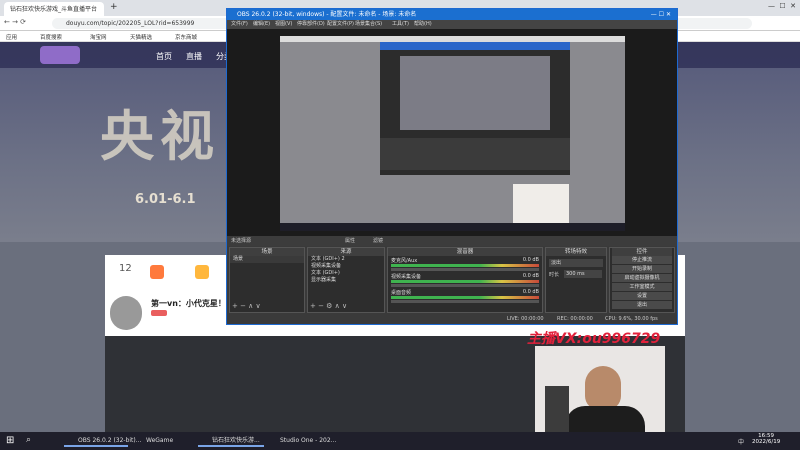  Describe the element at coordinates (28, 440) in the screenshot. I see `search-icon: ⌕` at that location.